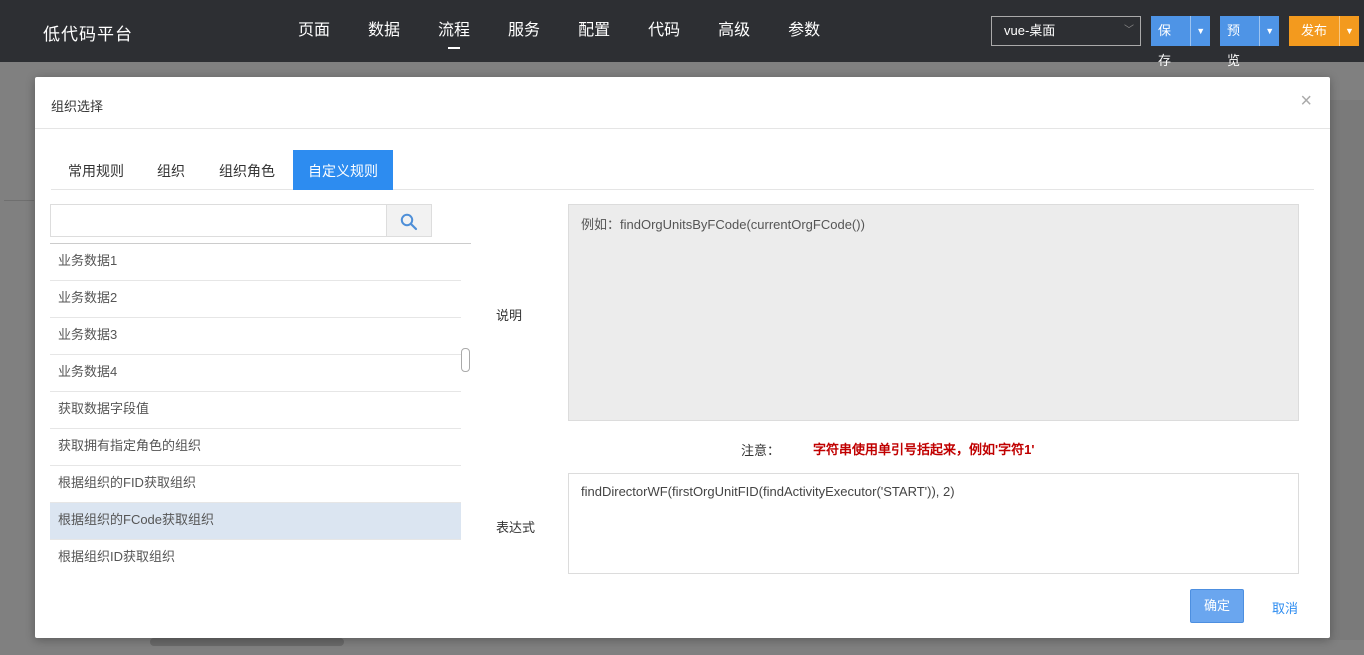 Image resolution: width=1364 pixels, height=655 pixels. I want to click on save-button: 保存, so click(1170, 42).